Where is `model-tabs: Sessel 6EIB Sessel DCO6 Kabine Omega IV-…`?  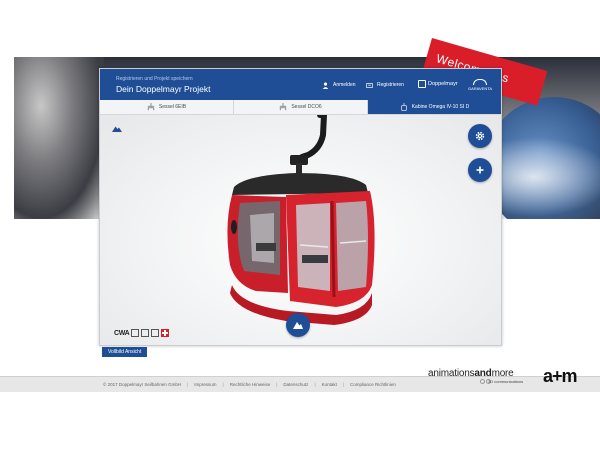
model-tabs: Sessel 6EIB Sessel DCO6 Kabine Omega IV-… is located at coordinates (300, 107).